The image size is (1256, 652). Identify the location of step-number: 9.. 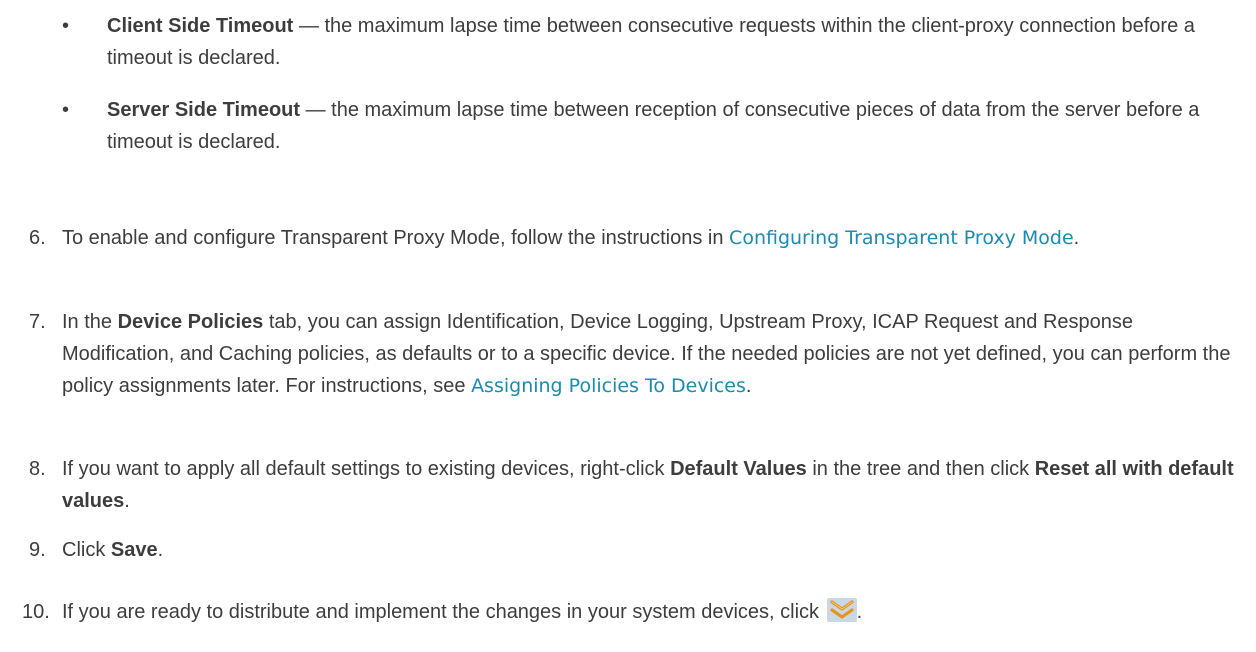
(37, 550).